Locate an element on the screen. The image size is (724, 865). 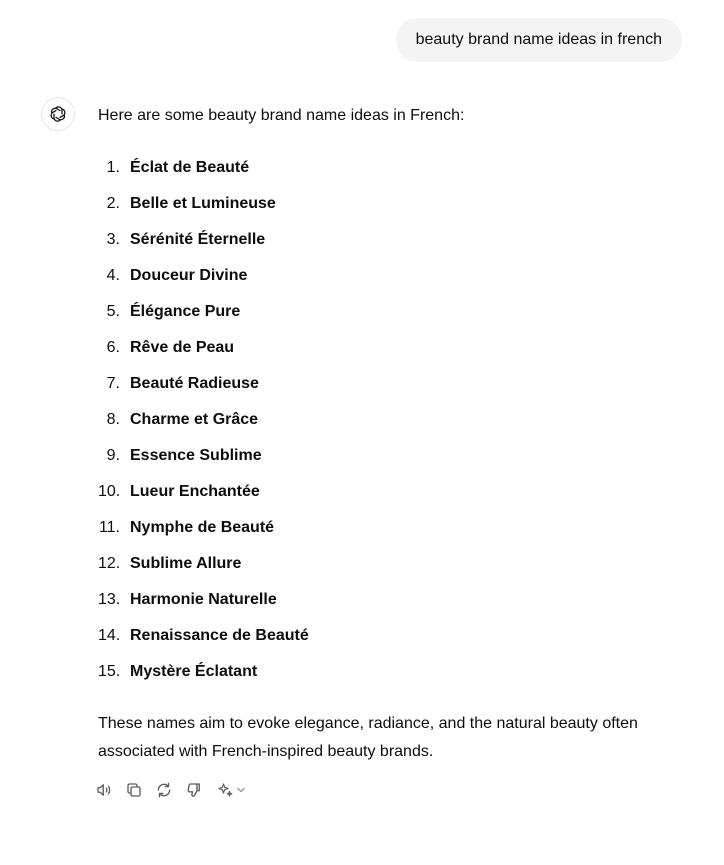
list-number: 12. is located at coordinates (109, 563).